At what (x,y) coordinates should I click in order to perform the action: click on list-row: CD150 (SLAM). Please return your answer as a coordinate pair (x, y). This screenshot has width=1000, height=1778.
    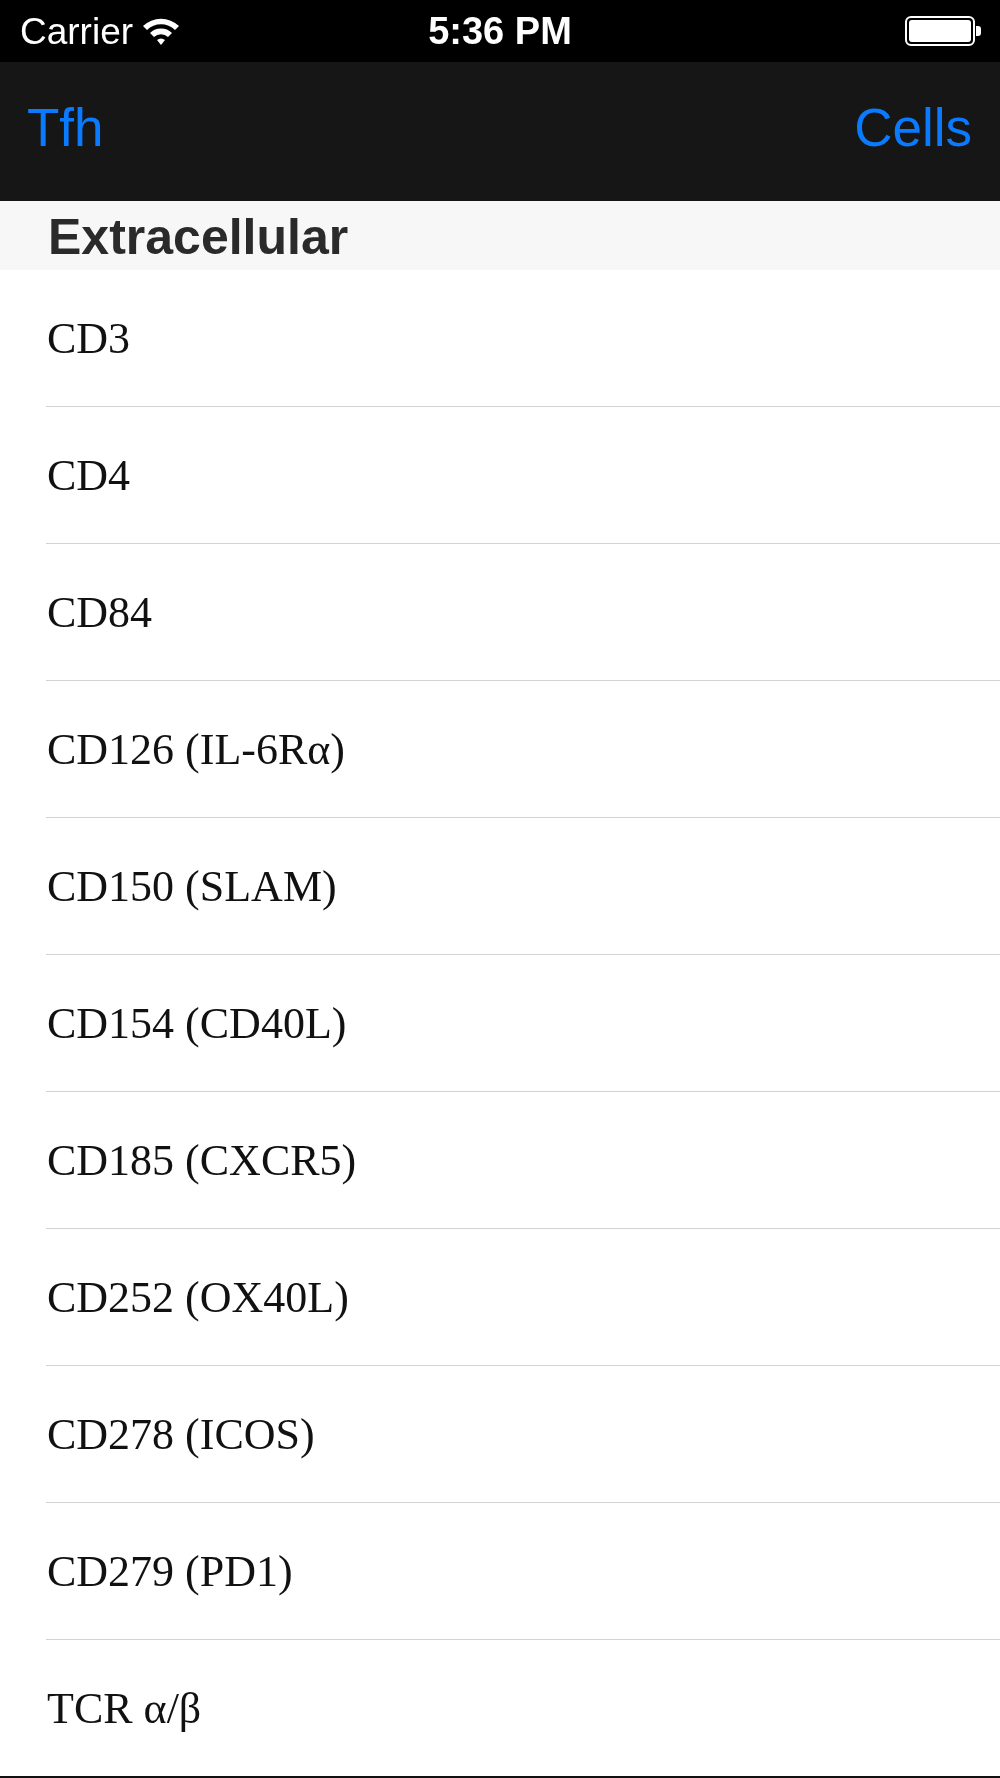
    Looking at the image, I should click on (523, 886).